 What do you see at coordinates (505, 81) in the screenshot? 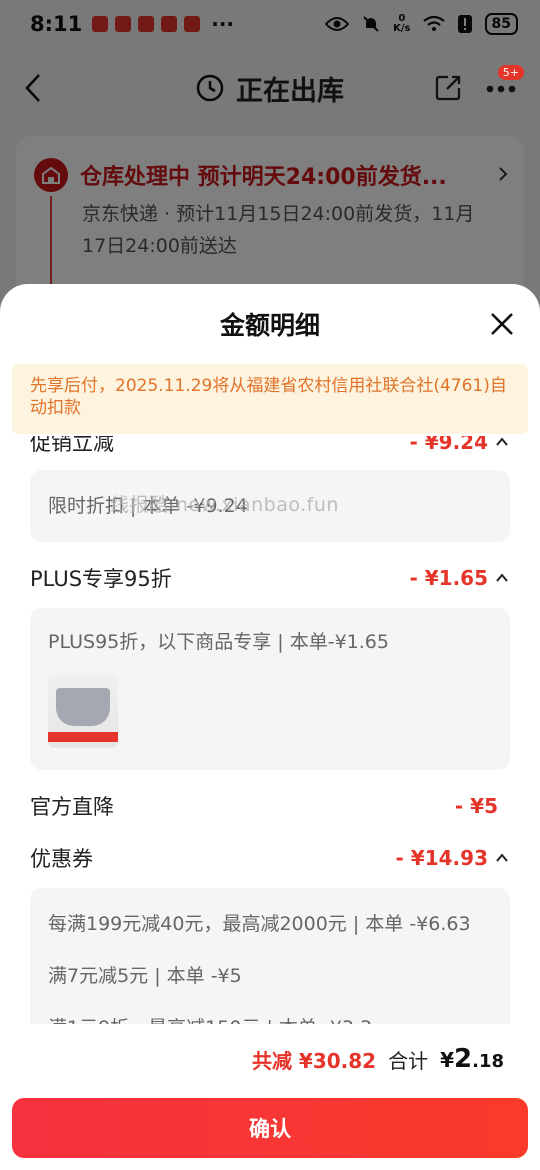
I see `more-menu: 5+` at bounding box center [505, 81].